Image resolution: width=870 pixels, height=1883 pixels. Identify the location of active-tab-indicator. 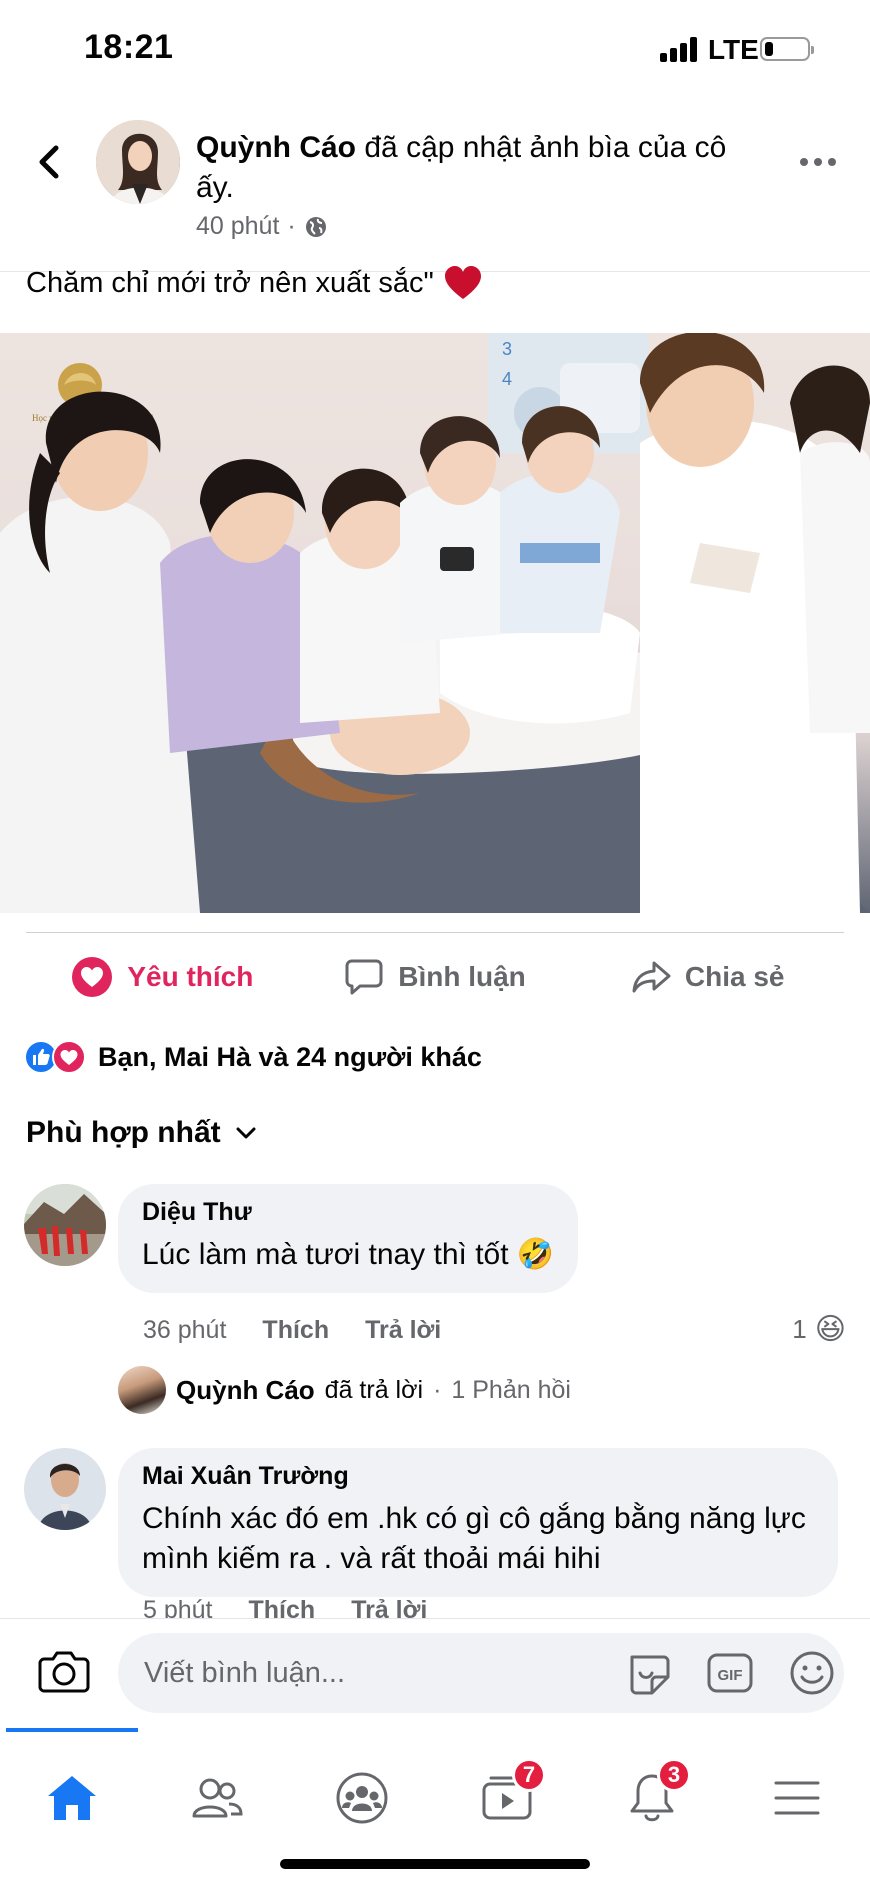
(72, 1730).